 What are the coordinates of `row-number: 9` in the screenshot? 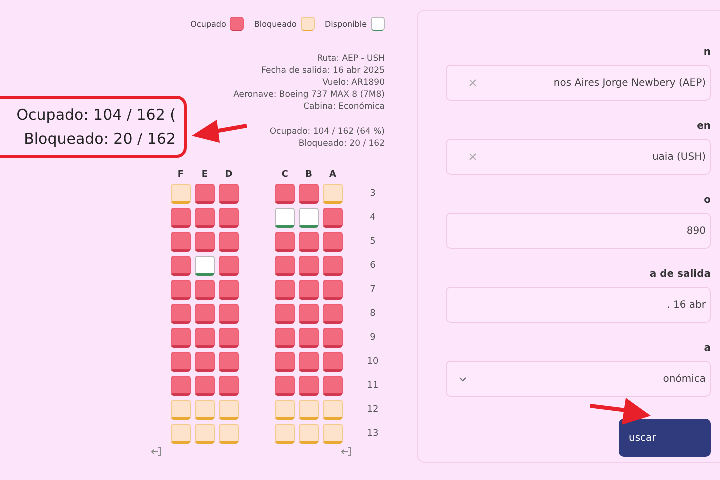 It's located at (373, 338).